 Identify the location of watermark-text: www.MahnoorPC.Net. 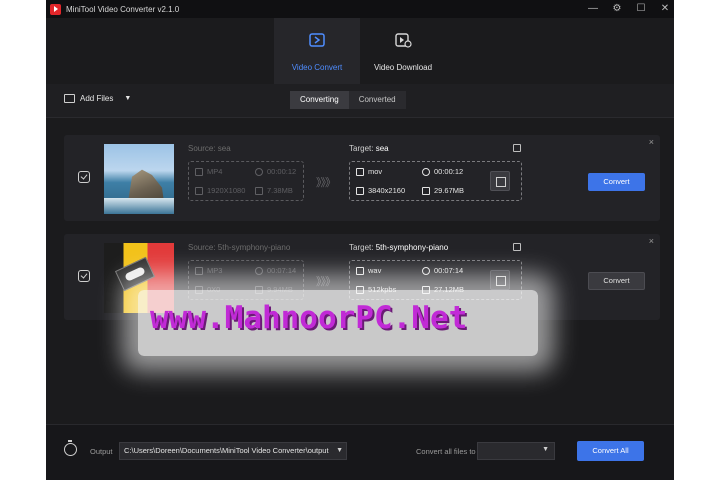
(309, 318).